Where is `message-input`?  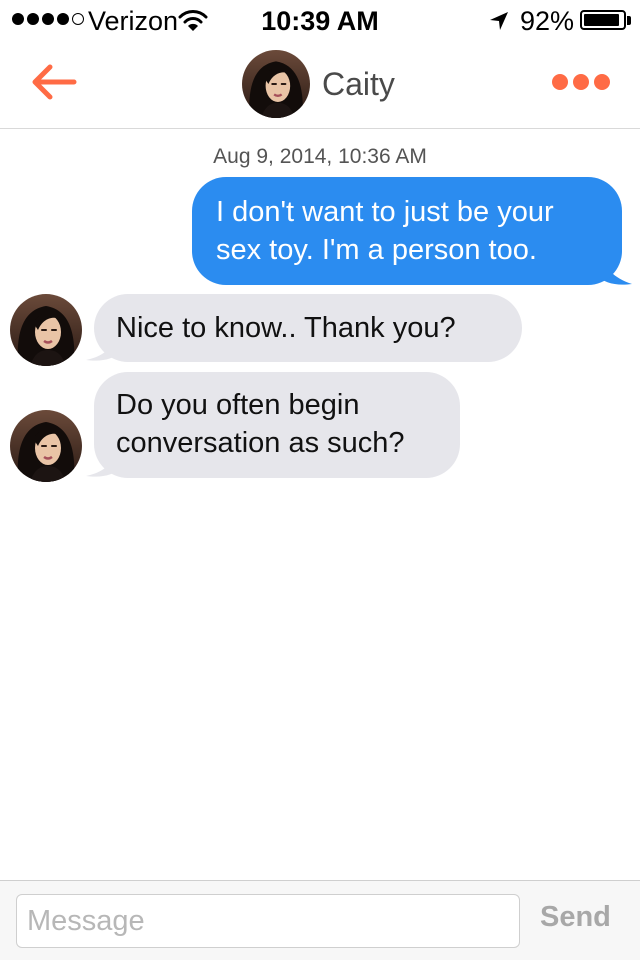
message-input is located at coordinates (268, 921).